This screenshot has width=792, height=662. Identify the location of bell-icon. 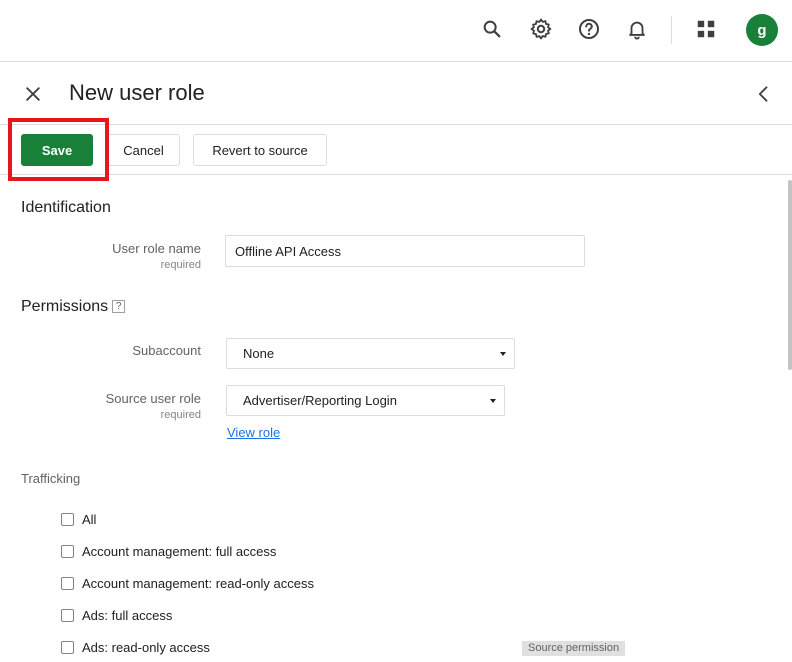
(637, 29).